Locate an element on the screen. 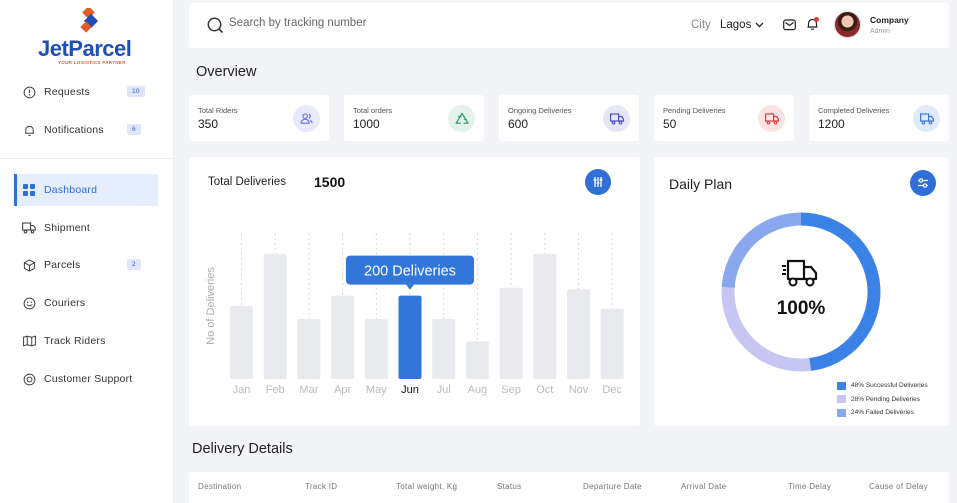  chart-filter-button is located at coordinates (598, 182).